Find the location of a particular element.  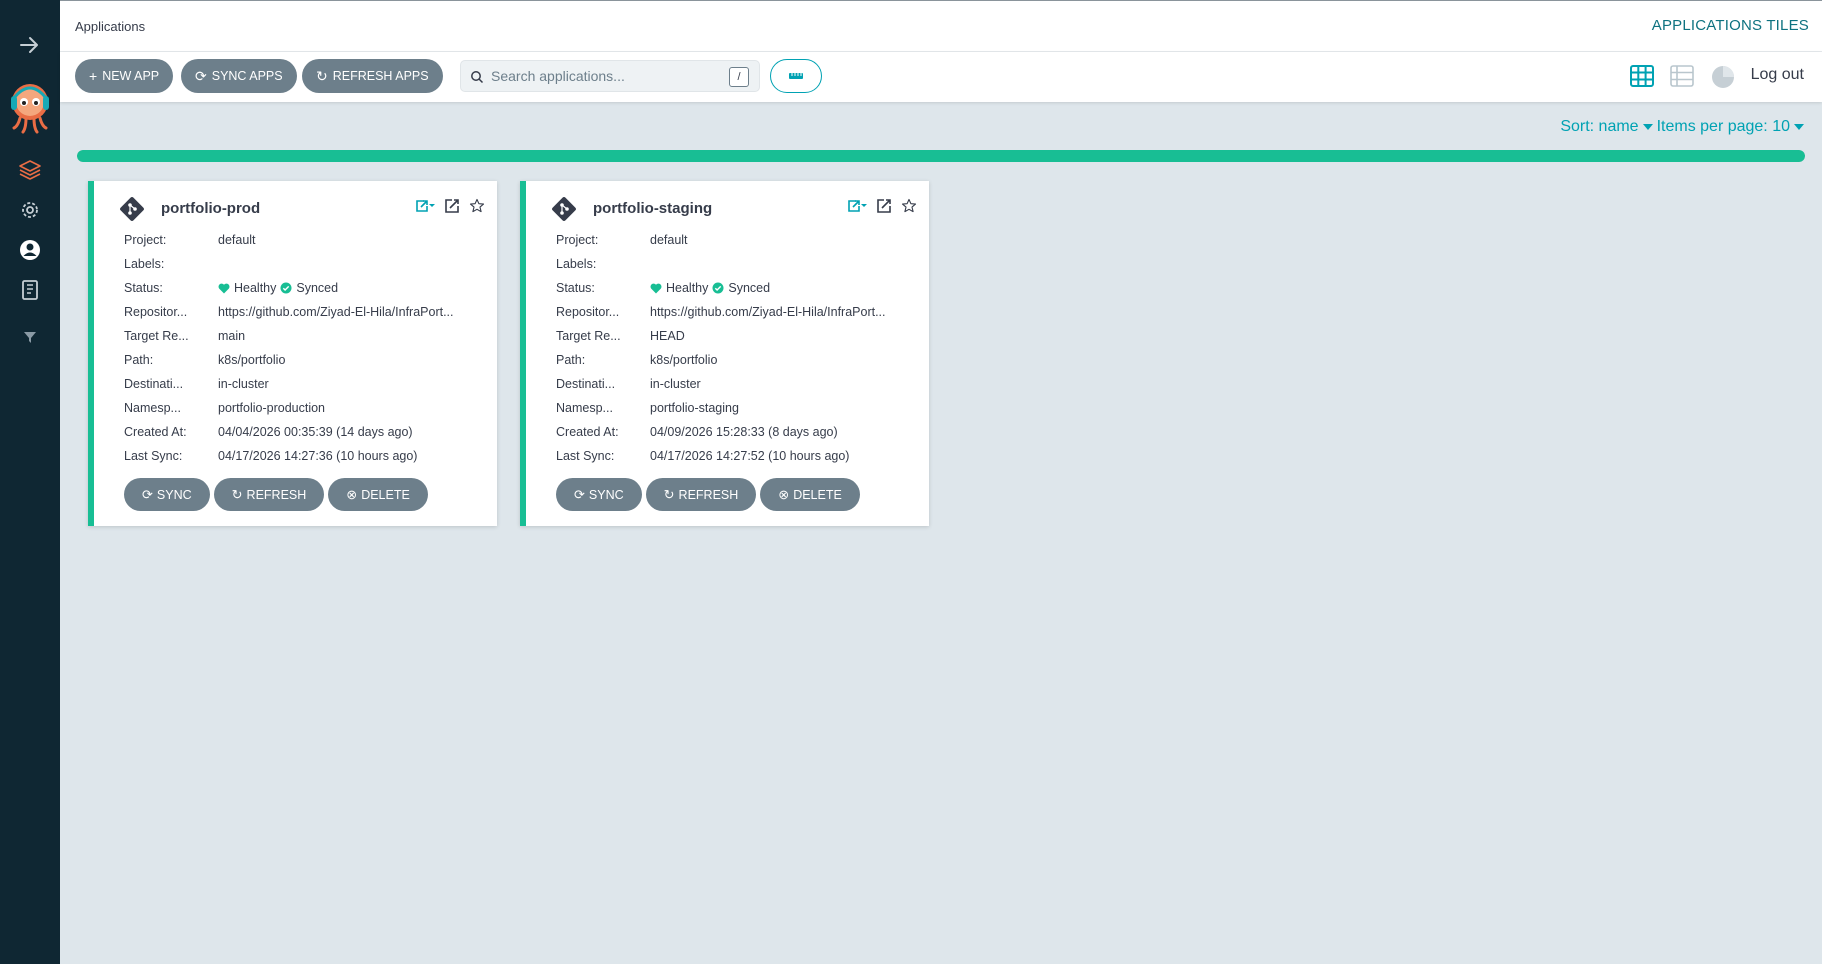

search-box: / is located at coordinates (610, 76).